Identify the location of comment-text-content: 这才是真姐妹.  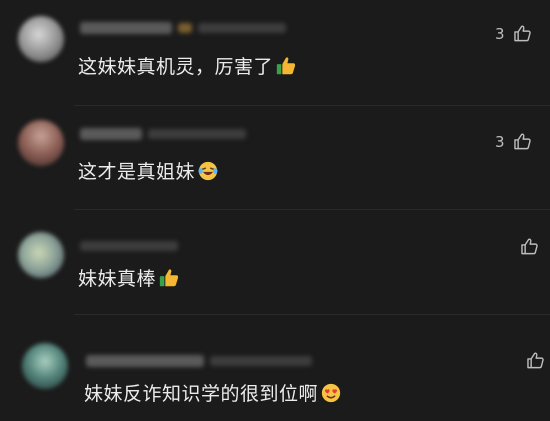
(137, 172).